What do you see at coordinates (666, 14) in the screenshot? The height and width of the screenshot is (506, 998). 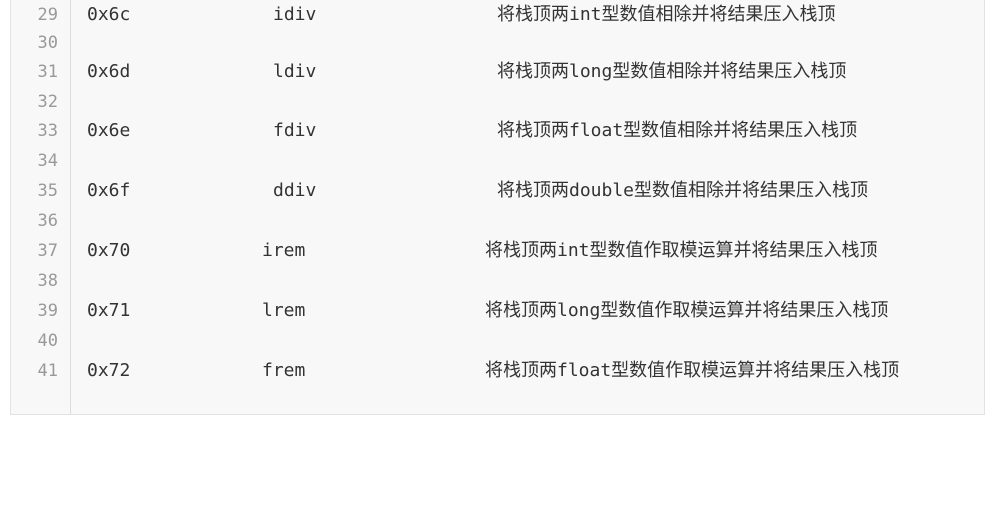 I see `opcode-description: 将栈顶两int型数值相除并将结果压入栈顶` at bounding box center [666, 14].